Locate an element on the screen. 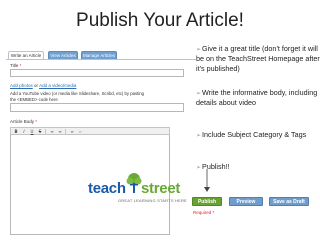 This screenshot has width=320, height=240. media-links: Add photos or Add a video/media is located at coordinates (43, 85).